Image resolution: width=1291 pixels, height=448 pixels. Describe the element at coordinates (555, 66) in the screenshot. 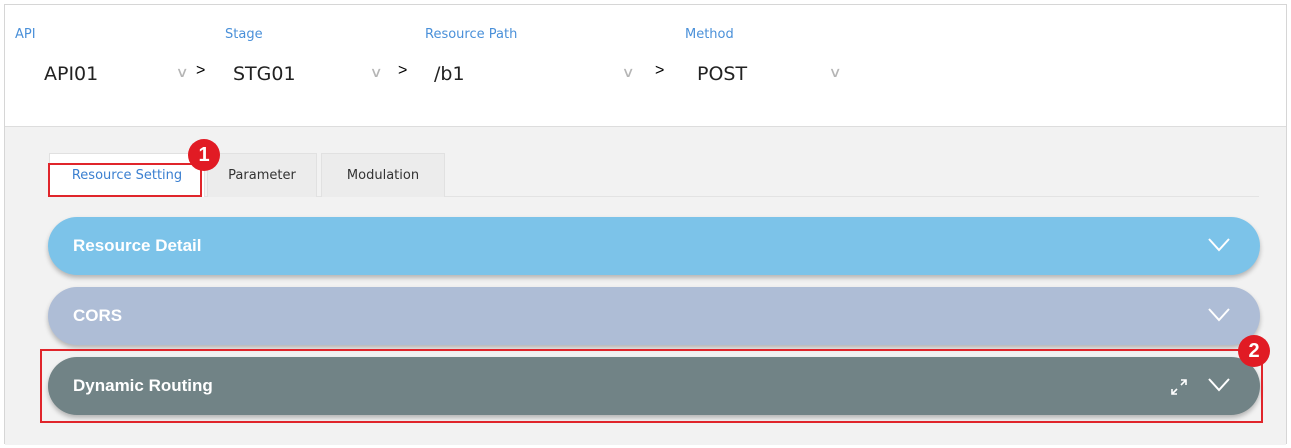

I see `resource-path-selector: Resource Path /b1 ∨` at that location.